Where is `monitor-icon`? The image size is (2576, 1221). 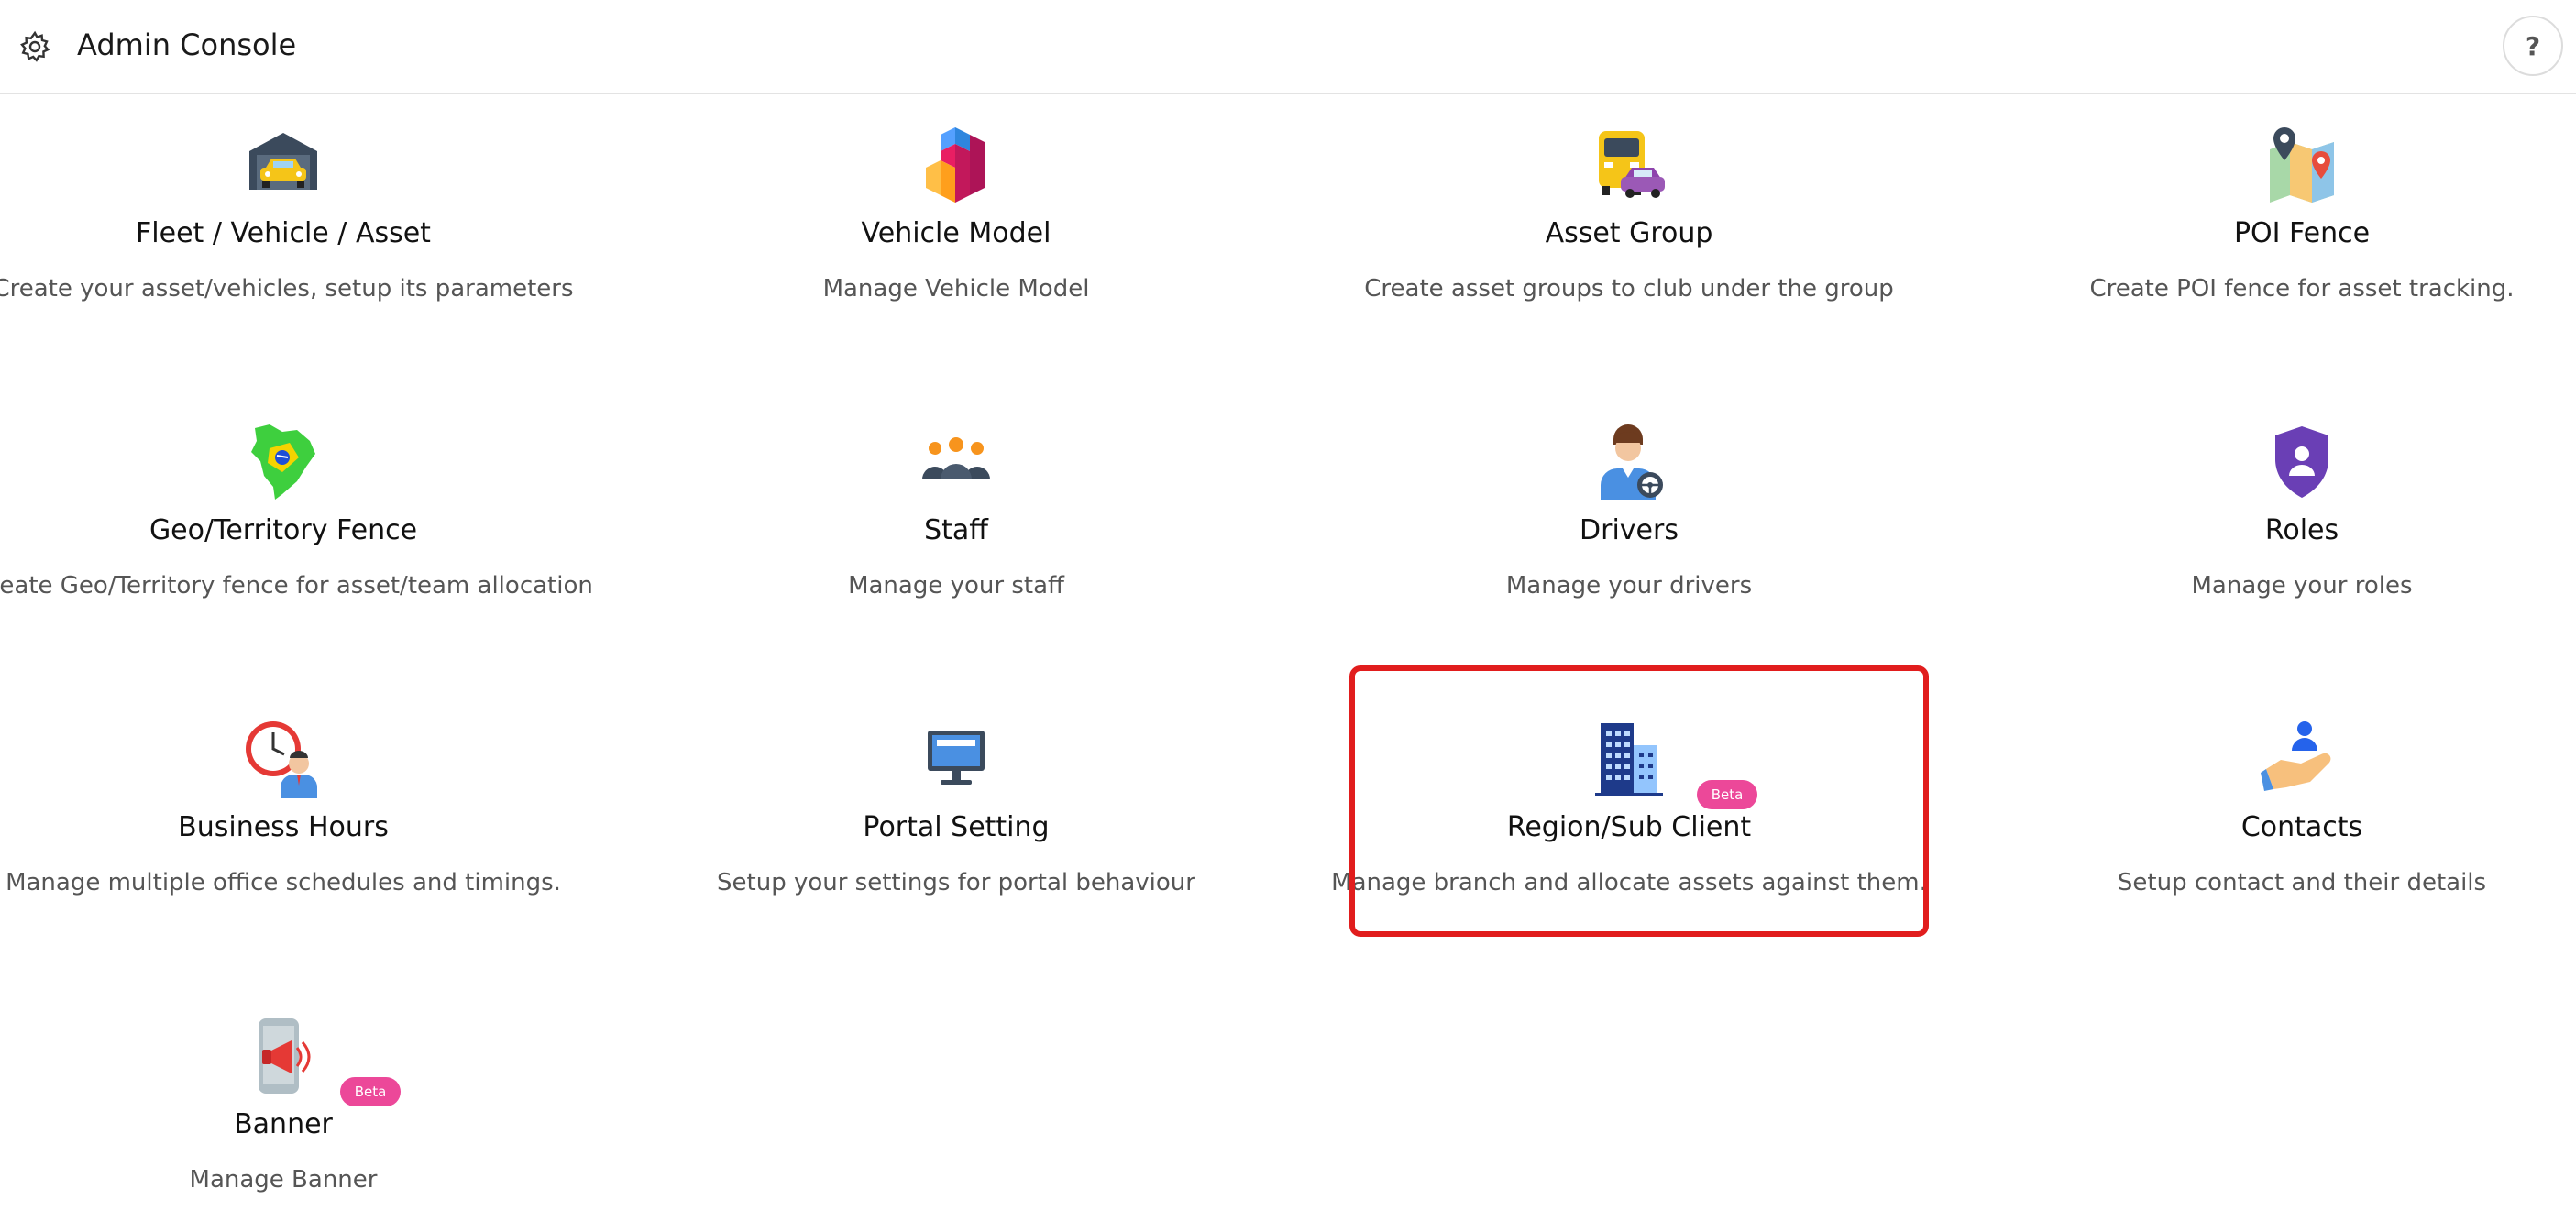
monitor-icon is located at coordinates (956, 759).